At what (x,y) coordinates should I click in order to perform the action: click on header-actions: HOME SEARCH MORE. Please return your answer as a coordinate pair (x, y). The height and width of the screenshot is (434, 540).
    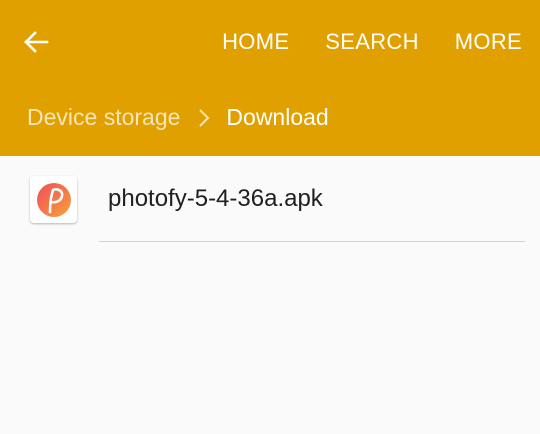
    Looking at the image, I should click on (372, 42).